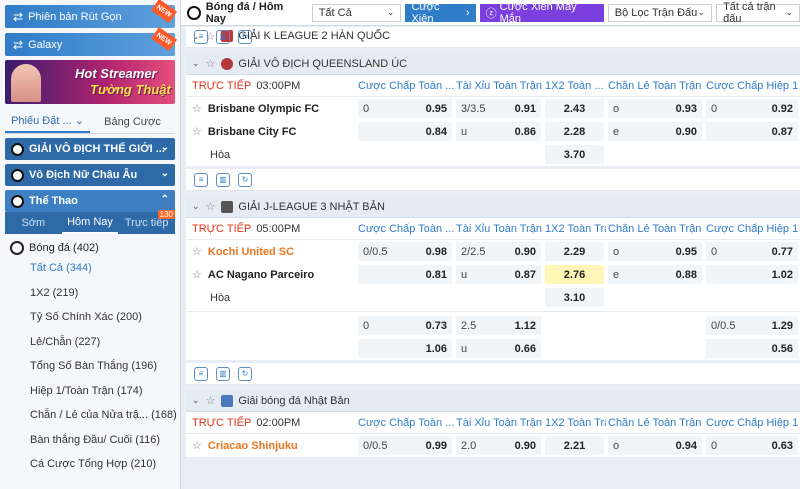 This screenshot has width=800, height=489. I want to click on odds-cell: 2.28, so click(574, 131).